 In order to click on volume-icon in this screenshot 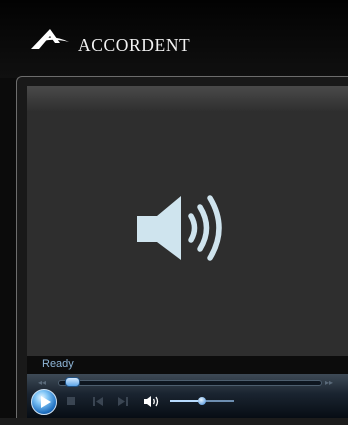, I will do `click(152, 401)`.